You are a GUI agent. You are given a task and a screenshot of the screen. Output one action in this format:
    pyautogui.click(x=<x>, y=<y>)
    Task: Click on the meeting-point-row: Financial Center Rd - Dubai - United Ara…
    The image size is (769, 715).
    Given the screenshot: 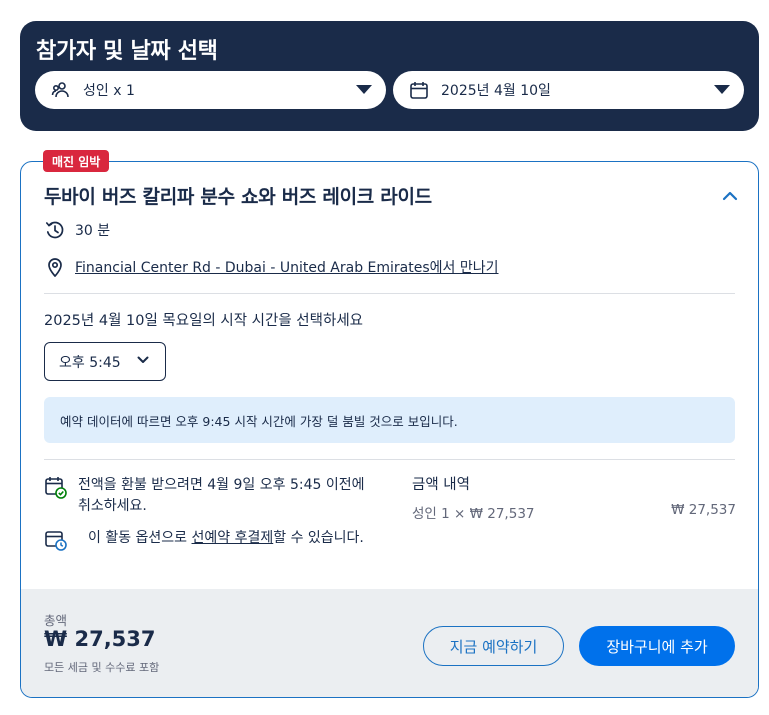 What is the action you would take?
    pyautogui.click(x=271, y=267)
    